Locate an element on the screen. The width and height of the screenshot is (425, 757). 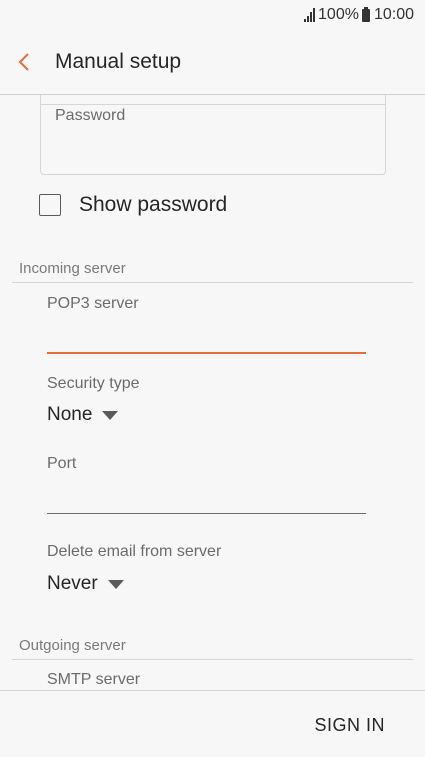
battery-percentage: 100% is located at coordinates (338, 14).